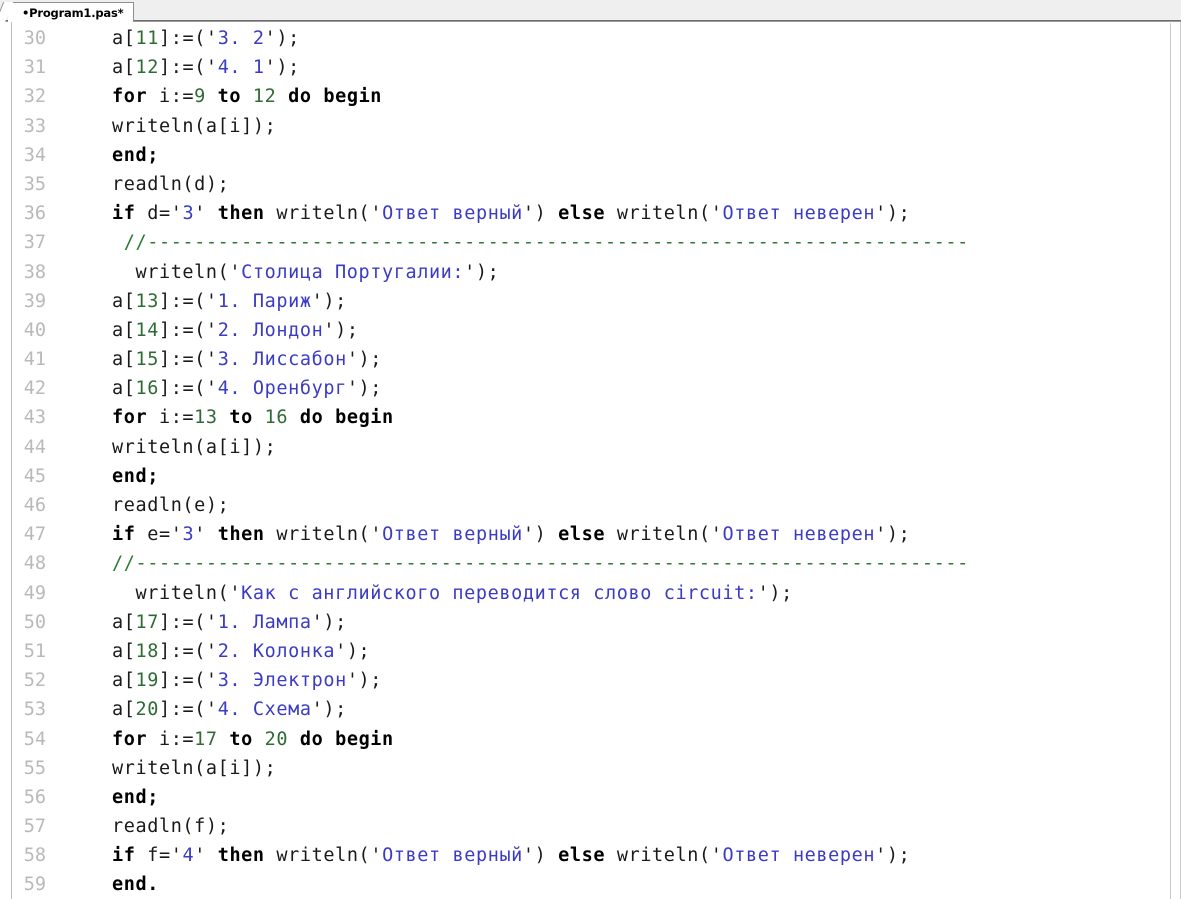 This screenshot has width=1181, height=899. I want to click on code-text: a[13]:=('1. Париж');, so click(229, 301).